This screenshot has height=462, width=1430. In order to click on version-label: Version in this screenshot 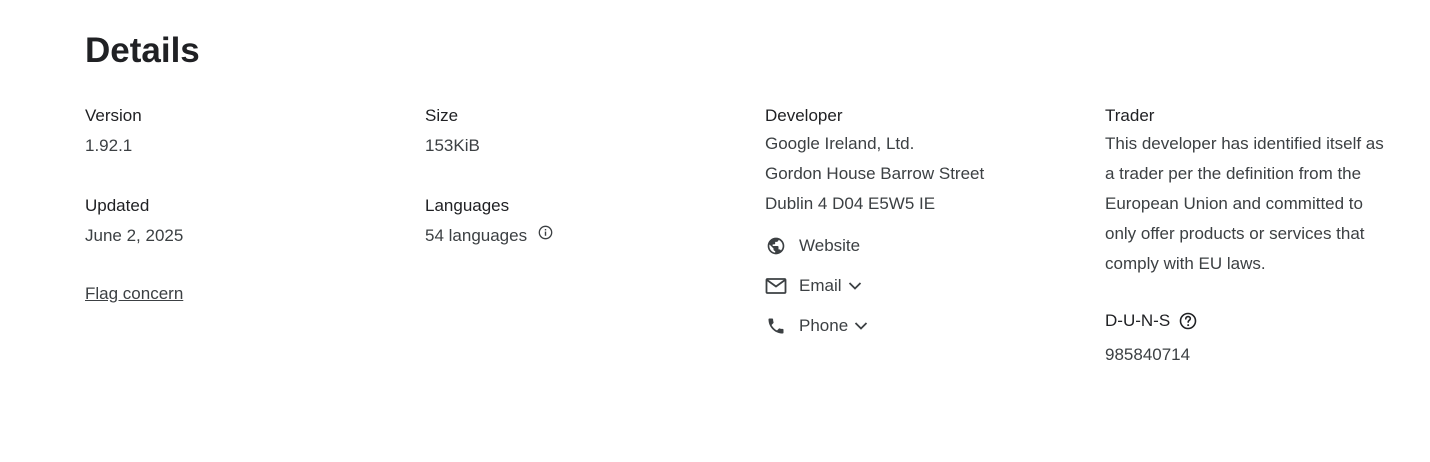, I will do `click(113, 115)`.